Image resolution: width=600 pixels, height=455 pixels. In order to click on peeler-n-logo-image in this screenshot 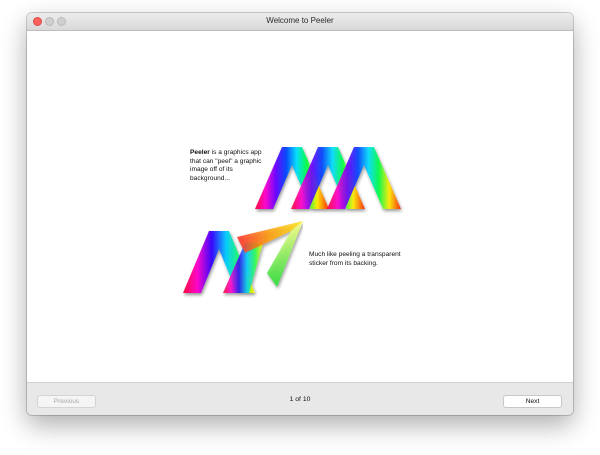, I will do `click(243, 257)`.